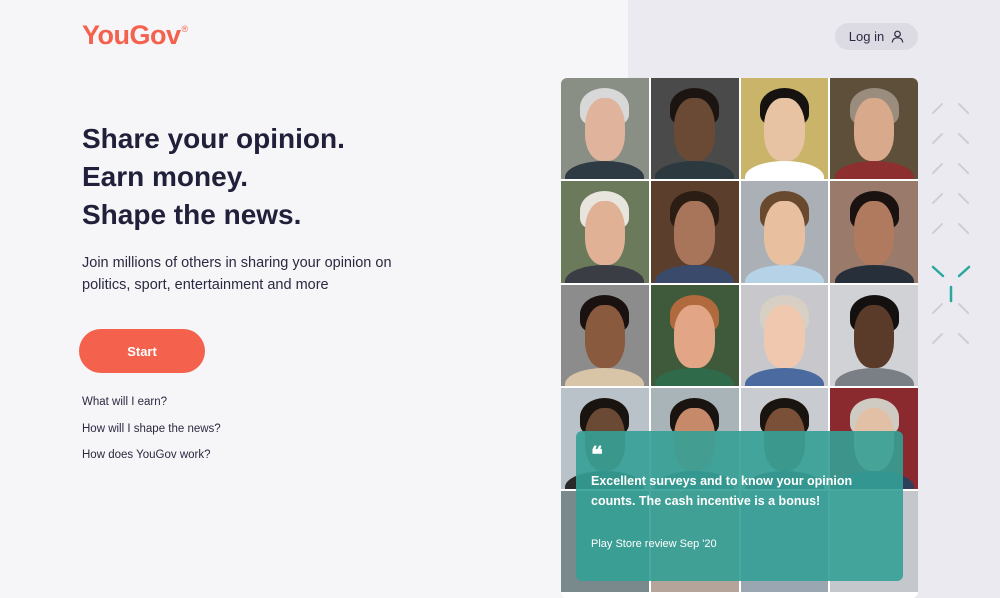 The image size is (1000, 598). I want to click on headline-line-2: Earn money., so click(165, 176).